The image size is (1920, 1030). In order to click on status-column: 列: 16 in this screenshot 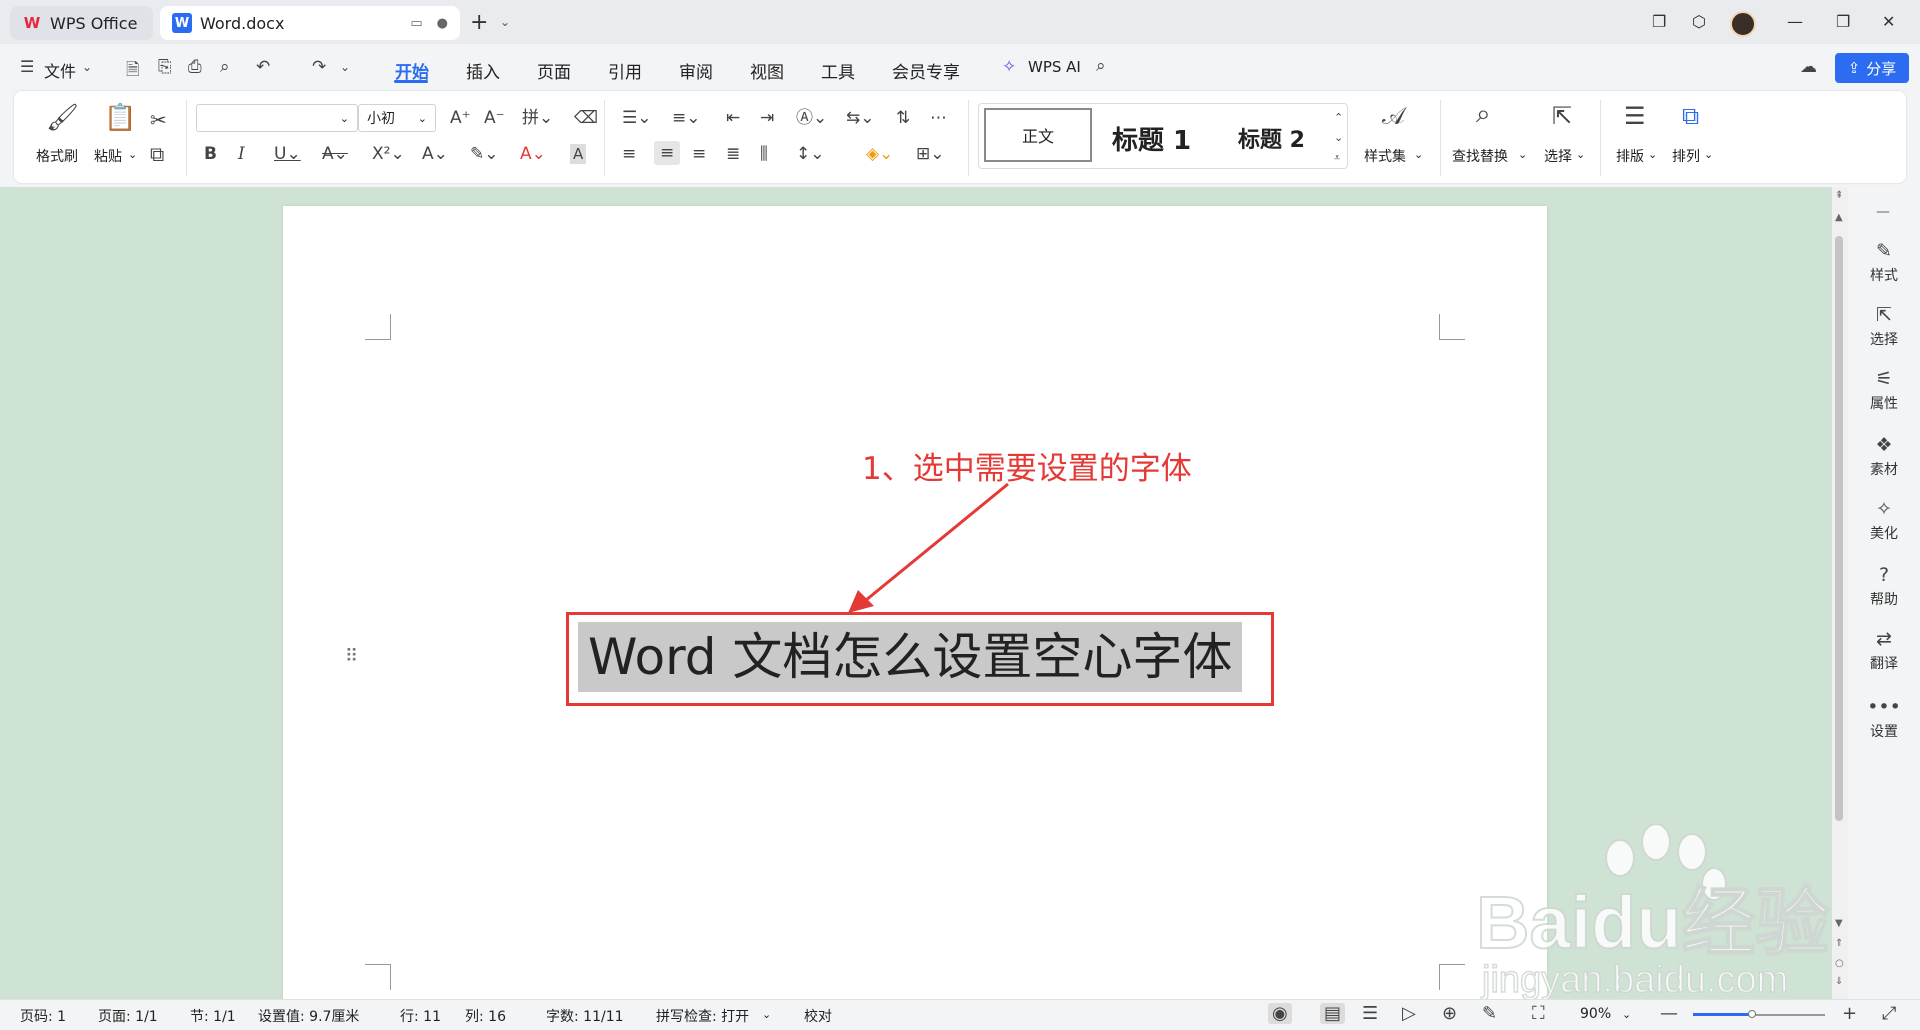, I will do `click(485, 1016)`.